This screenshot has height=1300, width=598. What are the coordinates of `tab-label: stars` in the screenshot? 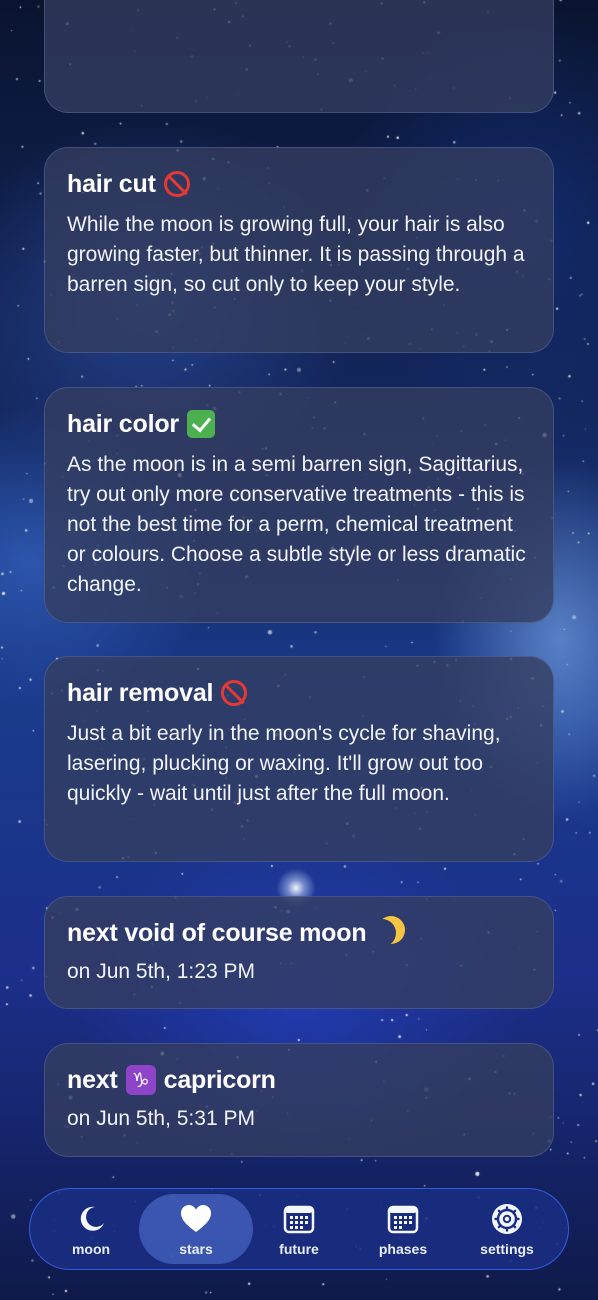 It's located at (196, 1248).